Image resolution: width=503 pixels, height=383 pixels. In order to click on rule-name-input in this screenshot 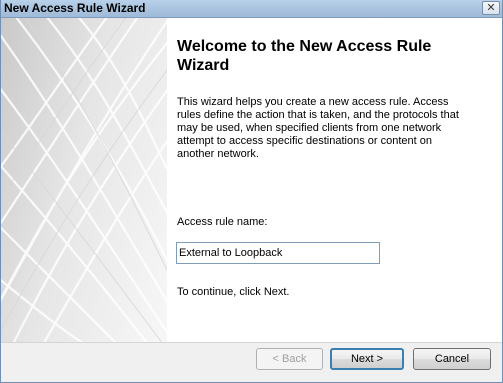, I will do `click(278, 253)`.